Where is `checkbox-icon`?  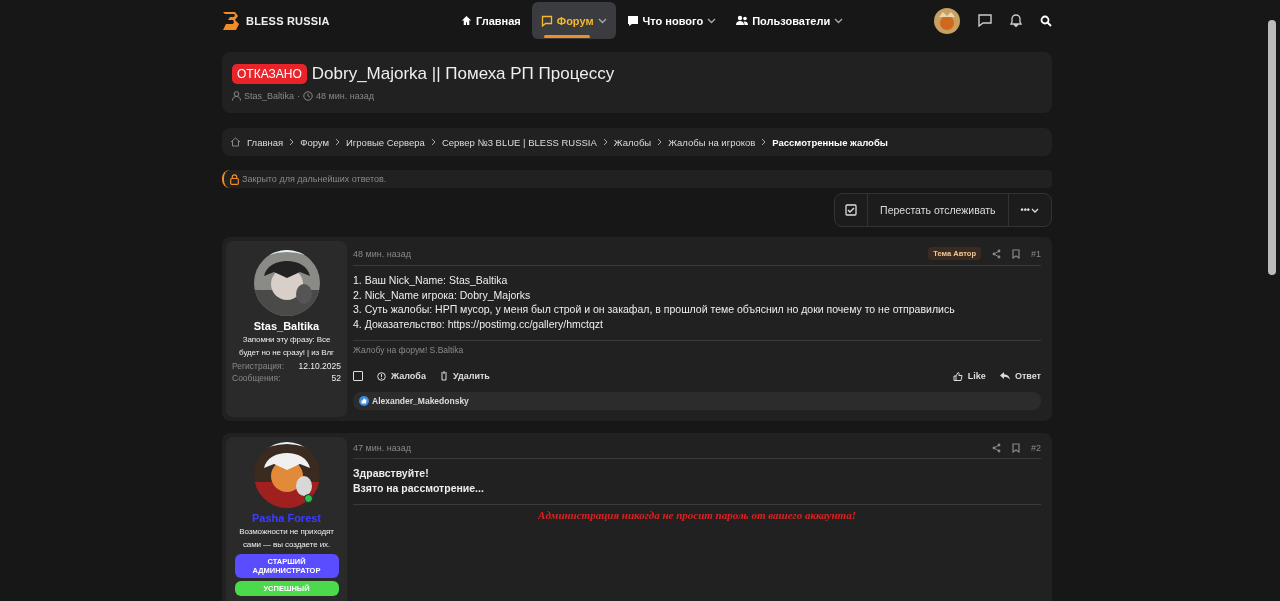 checkbox-icon is located at coordinates (851, 210).